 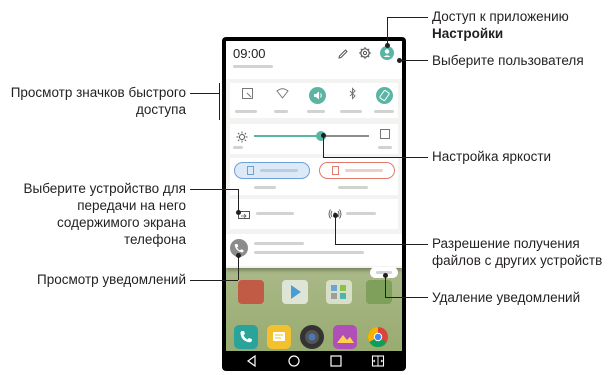 What do you see at coordinates (314, 250) in the screenshot?
I see `notification-item` at bounding box center [314, 250].